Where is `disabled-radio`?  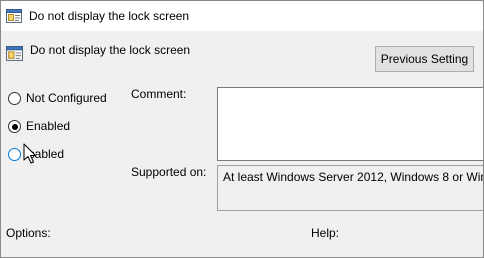
disabled-radio is located at coordinates (14, 154).